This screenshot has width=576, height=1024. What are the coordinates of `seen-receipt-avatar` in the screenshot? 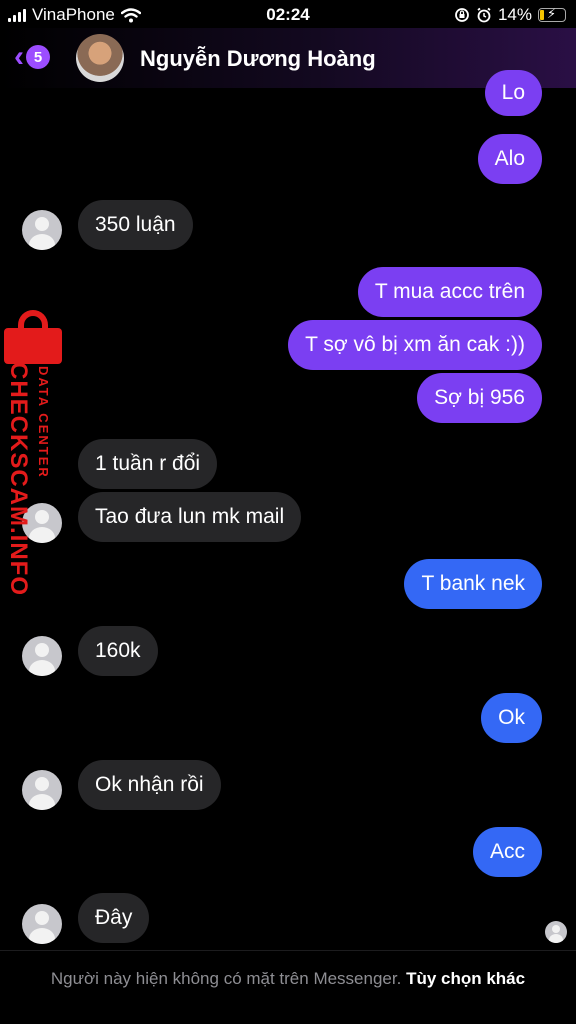 It's located at (556, 932).